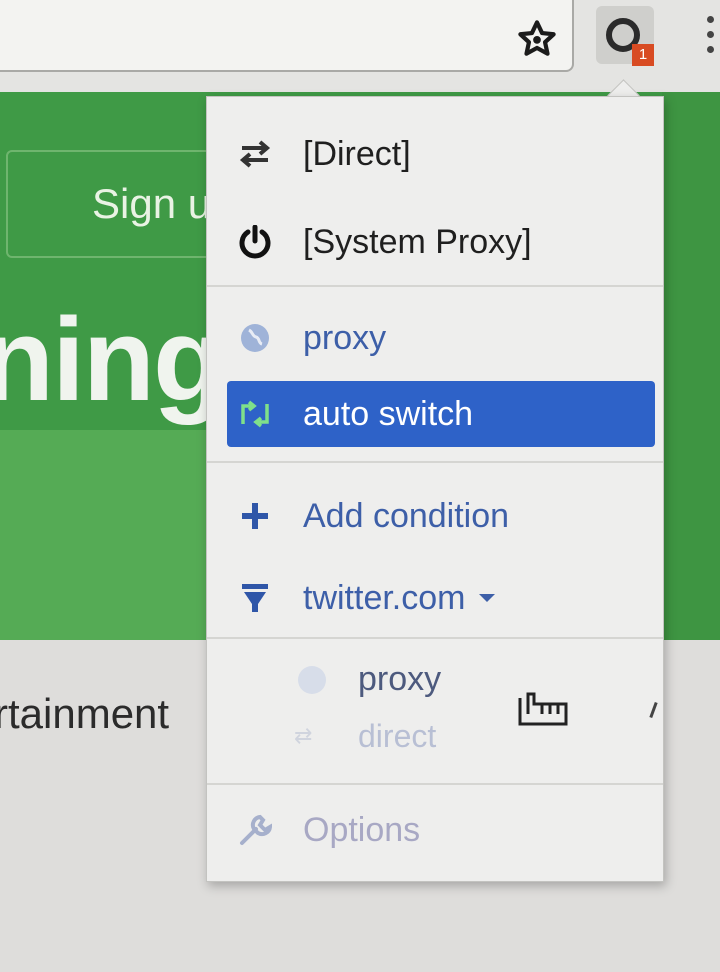 The image size is (720, 972). I want to click on menu-item-label: proxy, so click(345, 337).